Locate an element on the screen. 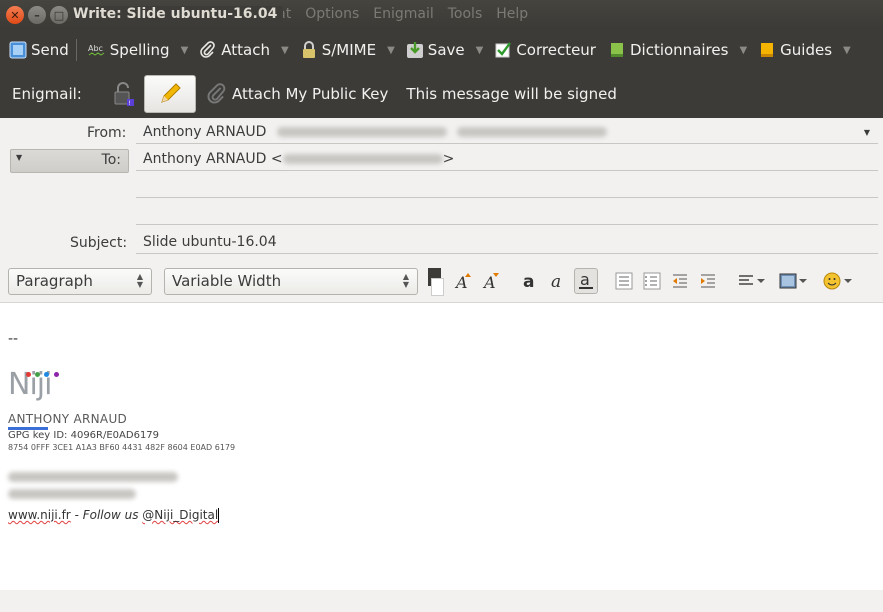 The height and width of the screenshot is (612, 883). italic-button: a is located at coordinates (558, 281).